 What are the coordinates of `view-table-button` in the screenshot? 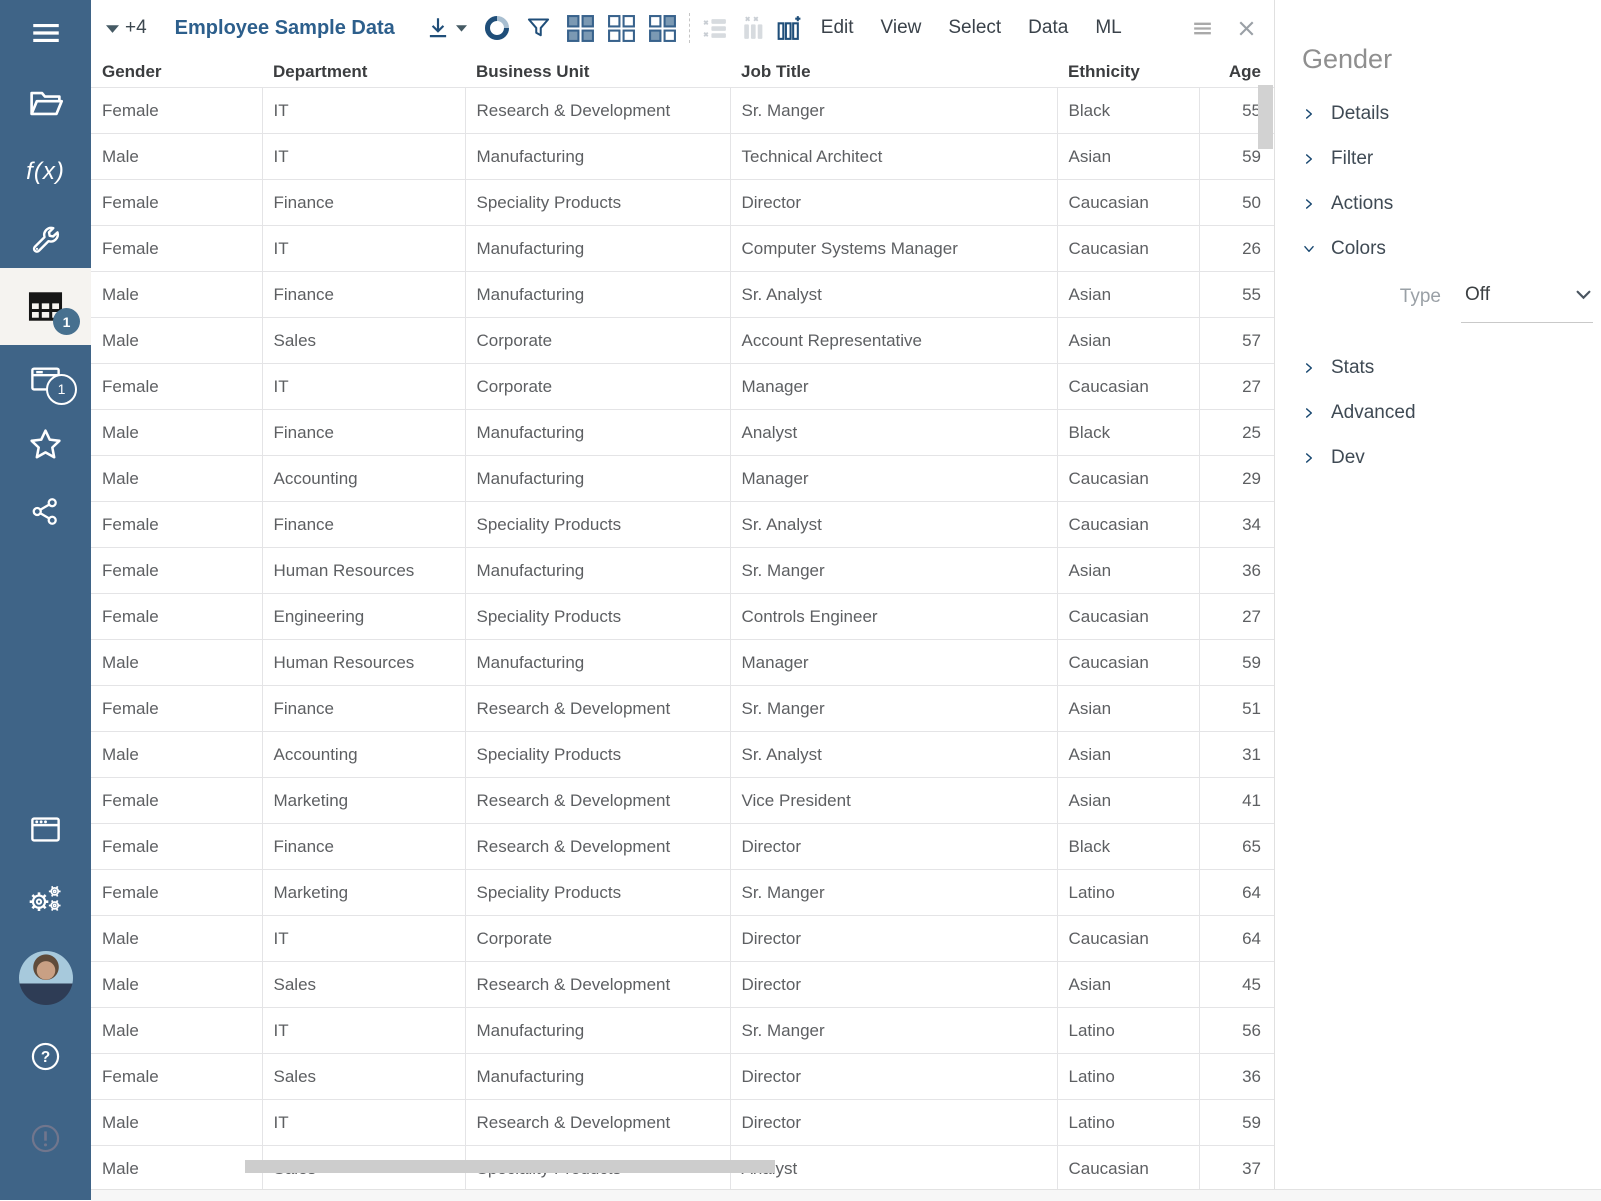 It's located at (621, 28).